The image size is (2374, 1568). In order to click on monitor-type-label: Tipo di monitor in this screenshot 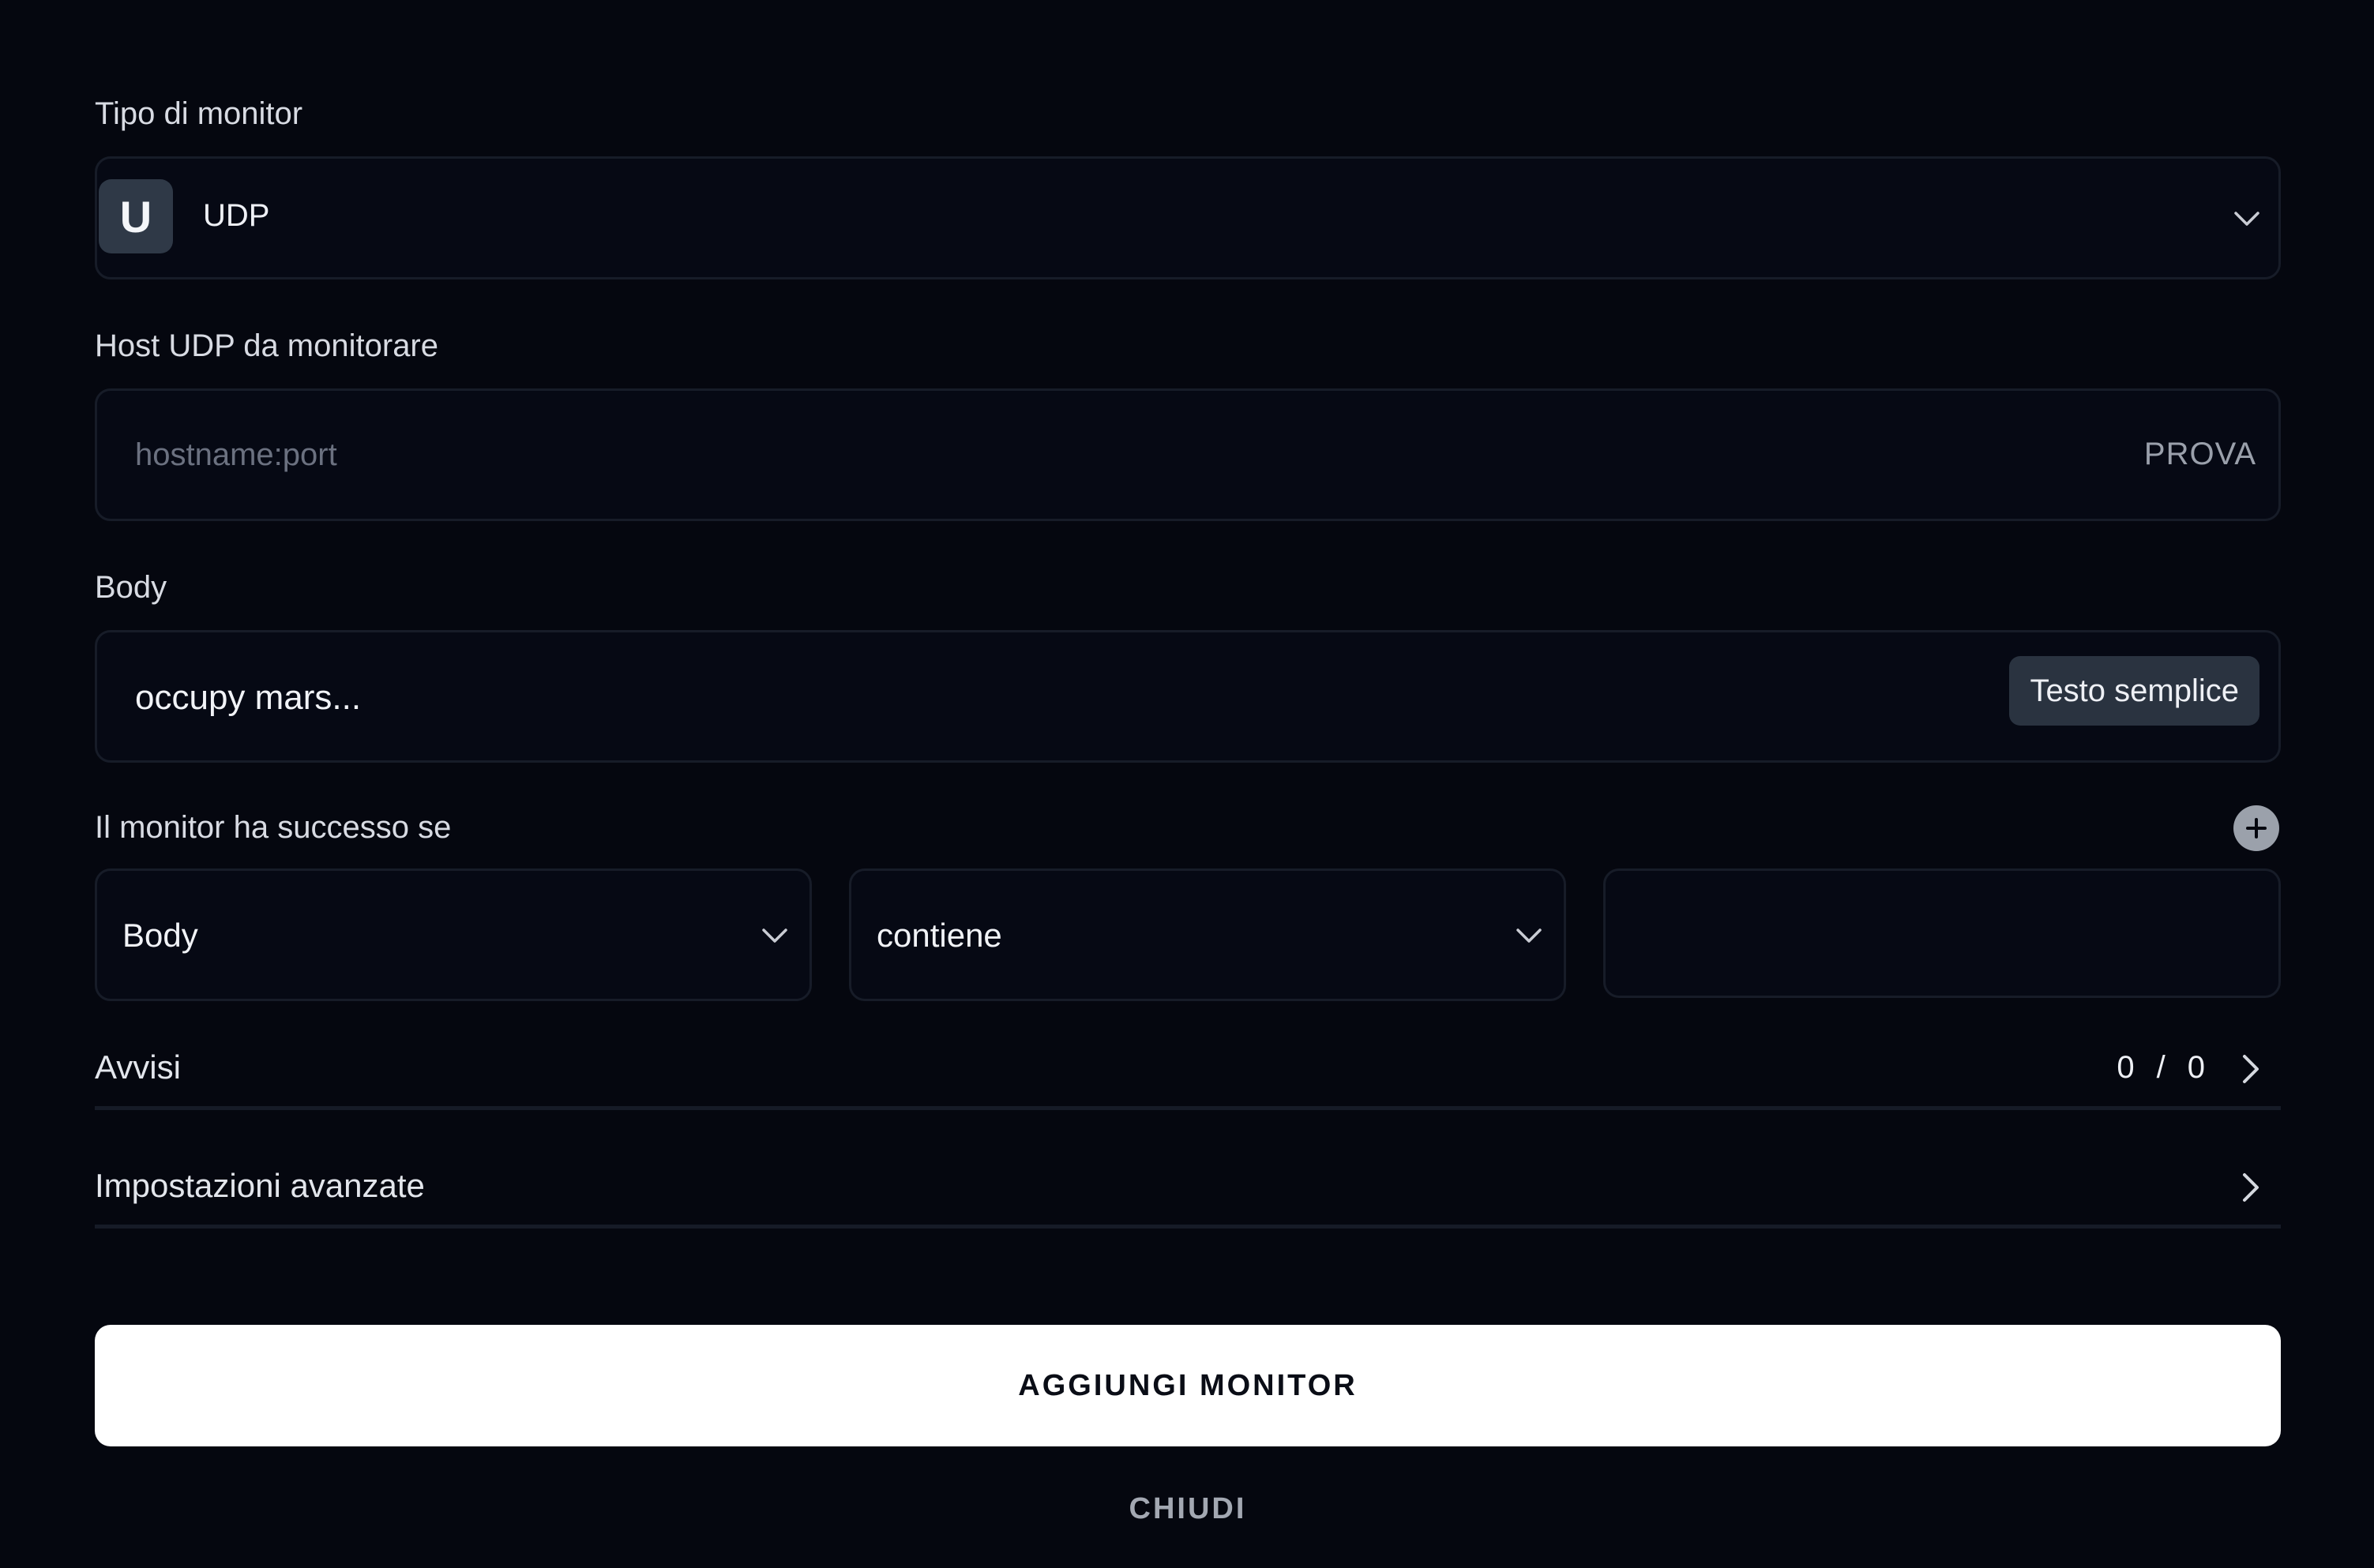, I will do `click(199, 113)`.